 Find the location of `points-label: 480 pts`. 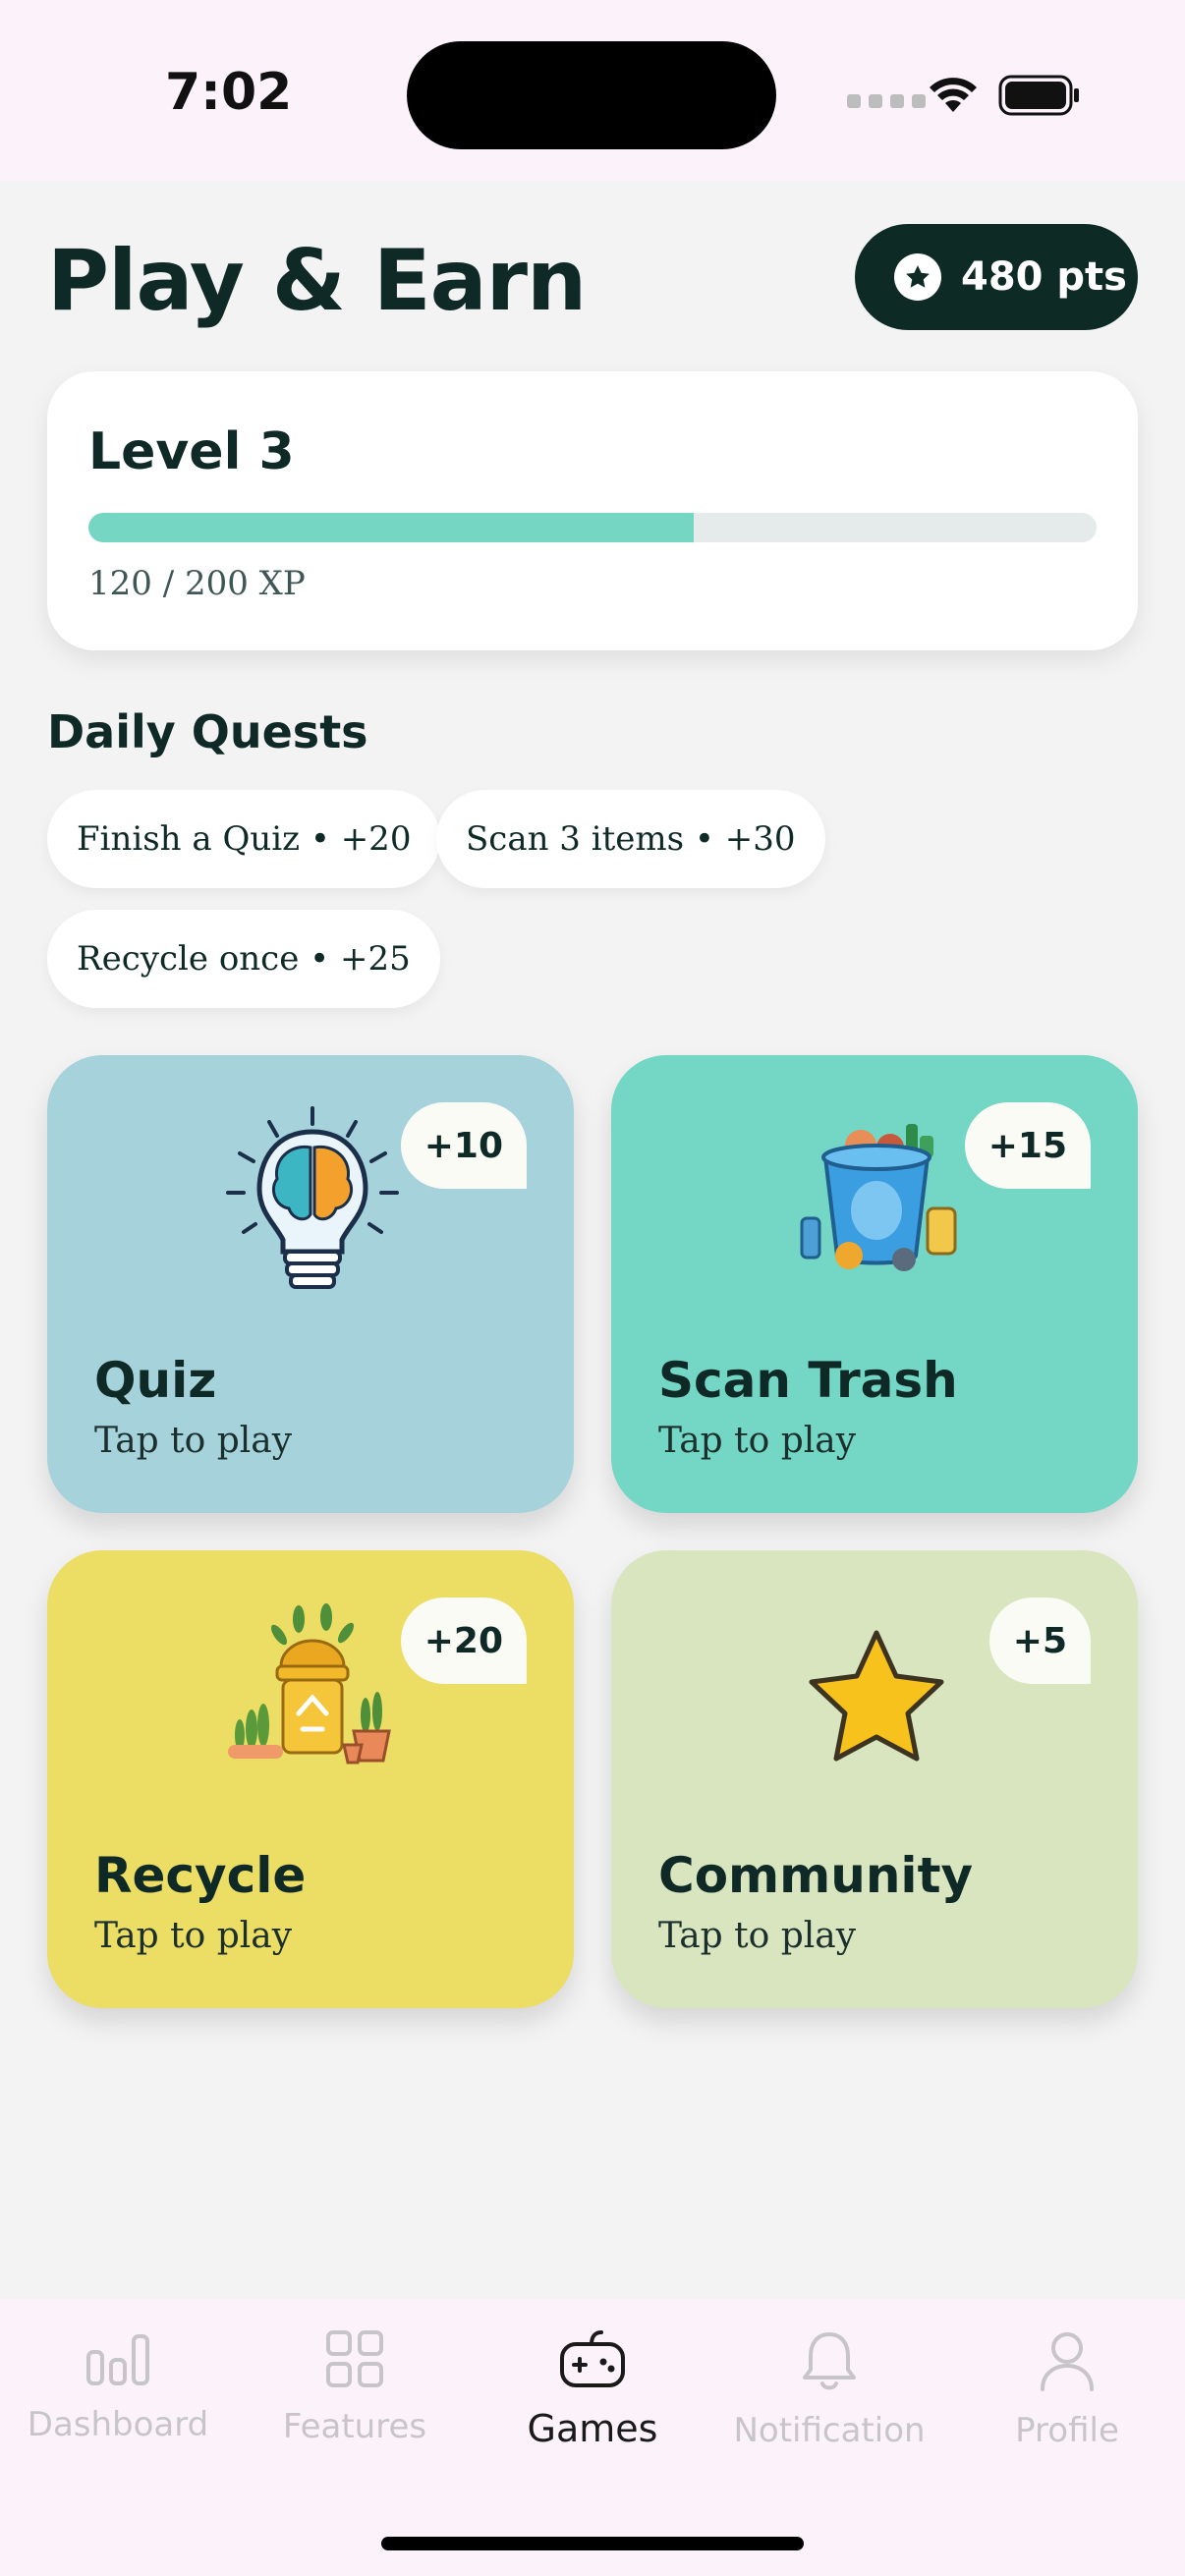

points-label: 480 pts is located at coordinates (1044, 277).